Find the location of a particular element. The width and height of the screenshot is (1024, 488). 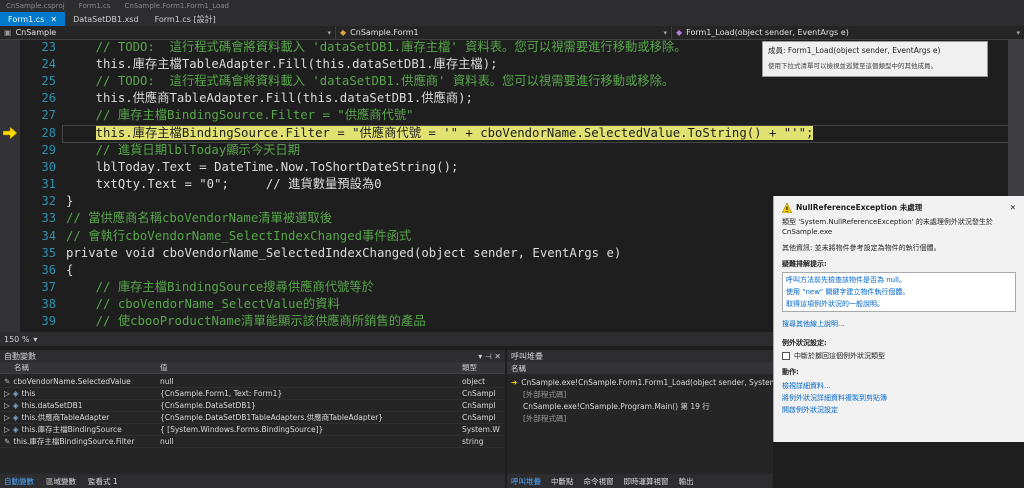

tab-command: 命令視窗 is located at coordinates (599, 481).